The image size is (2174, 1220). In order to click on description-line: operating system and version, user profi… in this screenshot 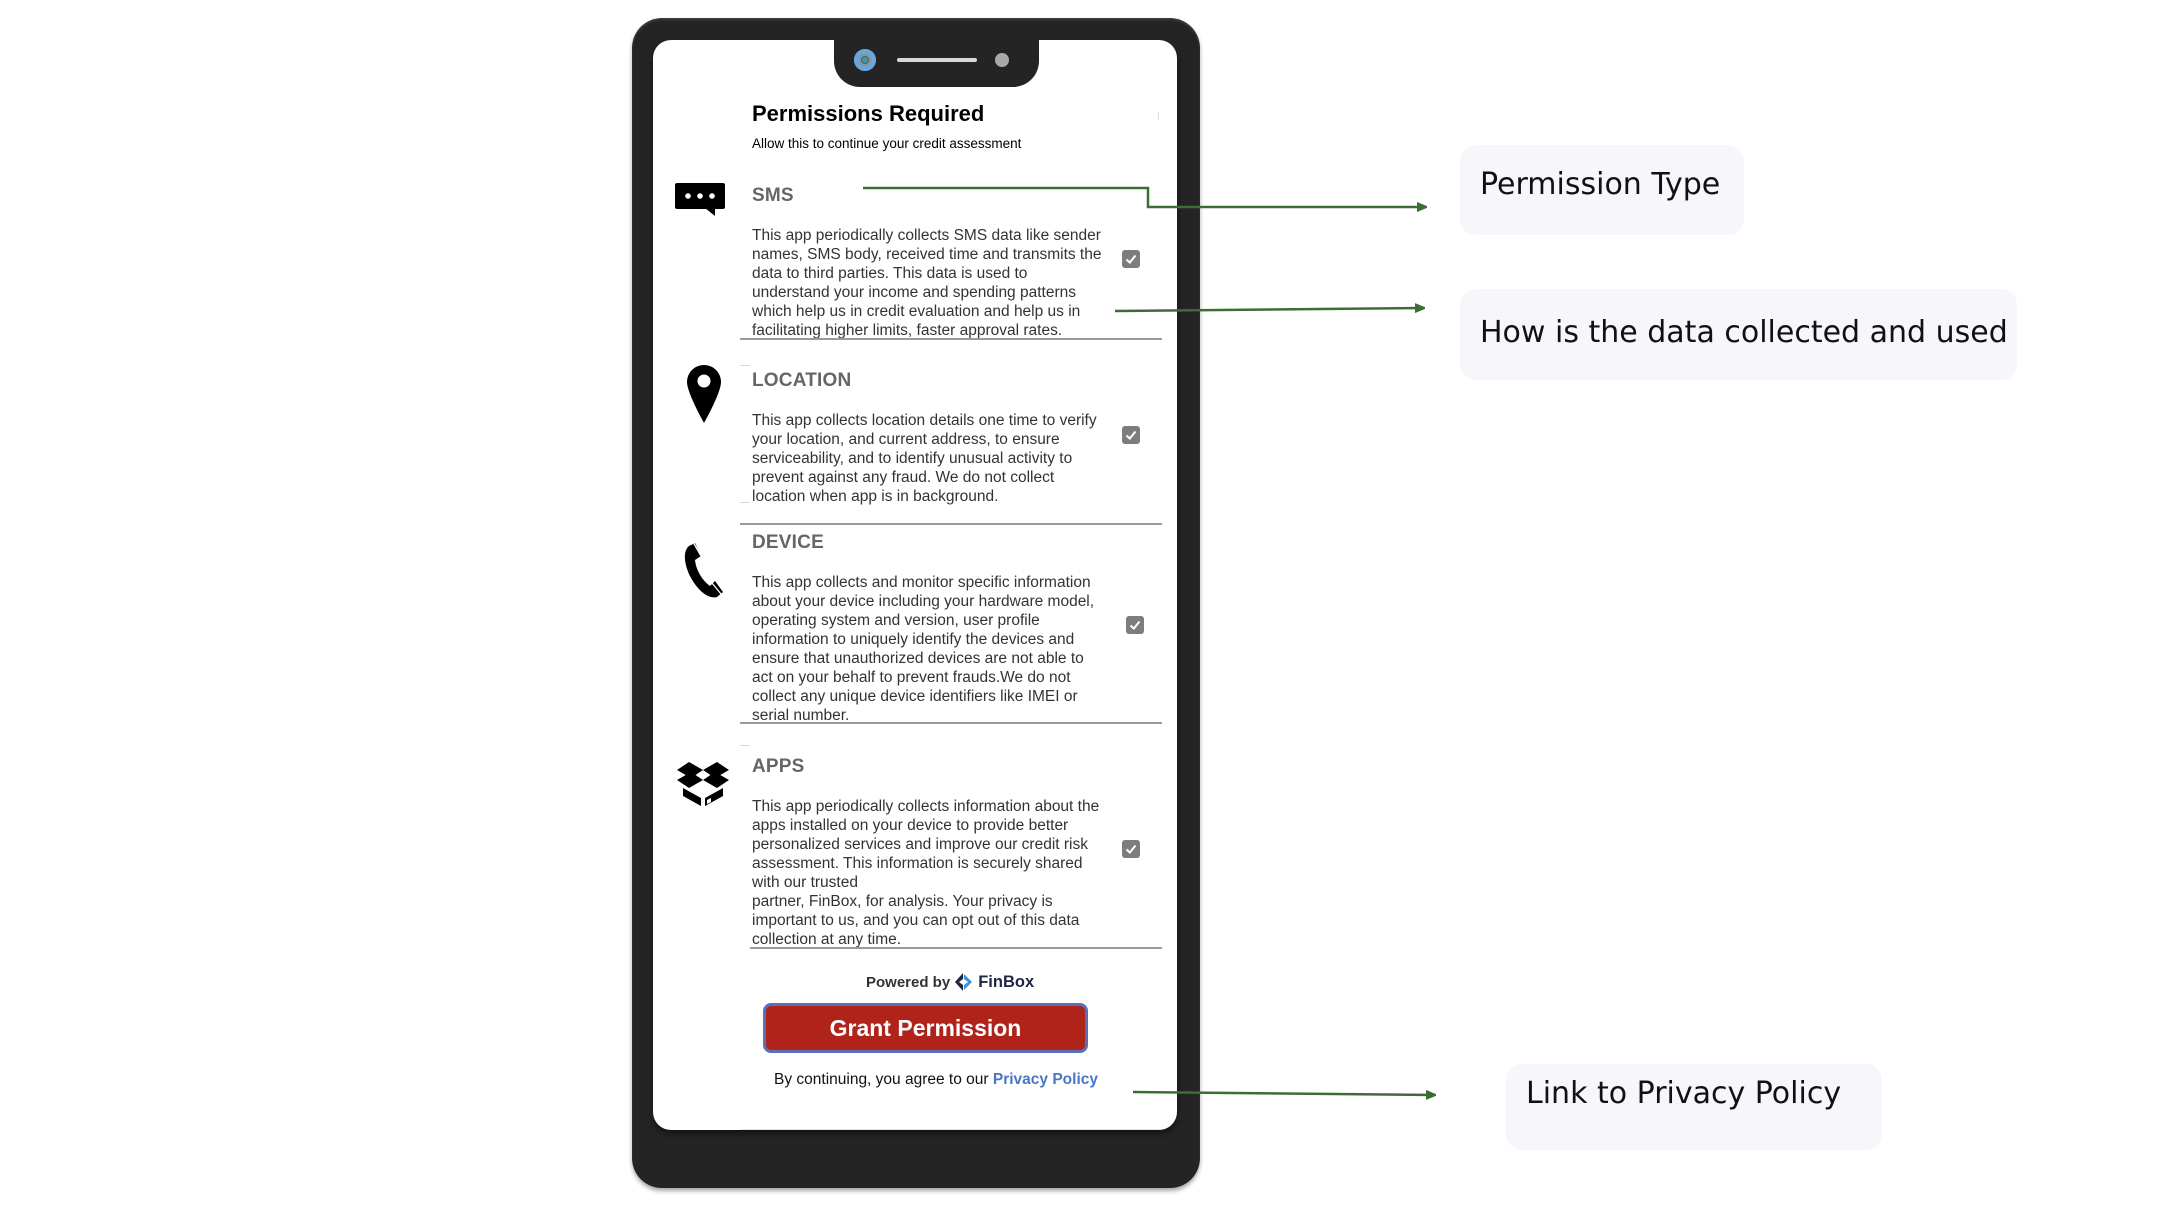, I will do `click(896, 620)`.